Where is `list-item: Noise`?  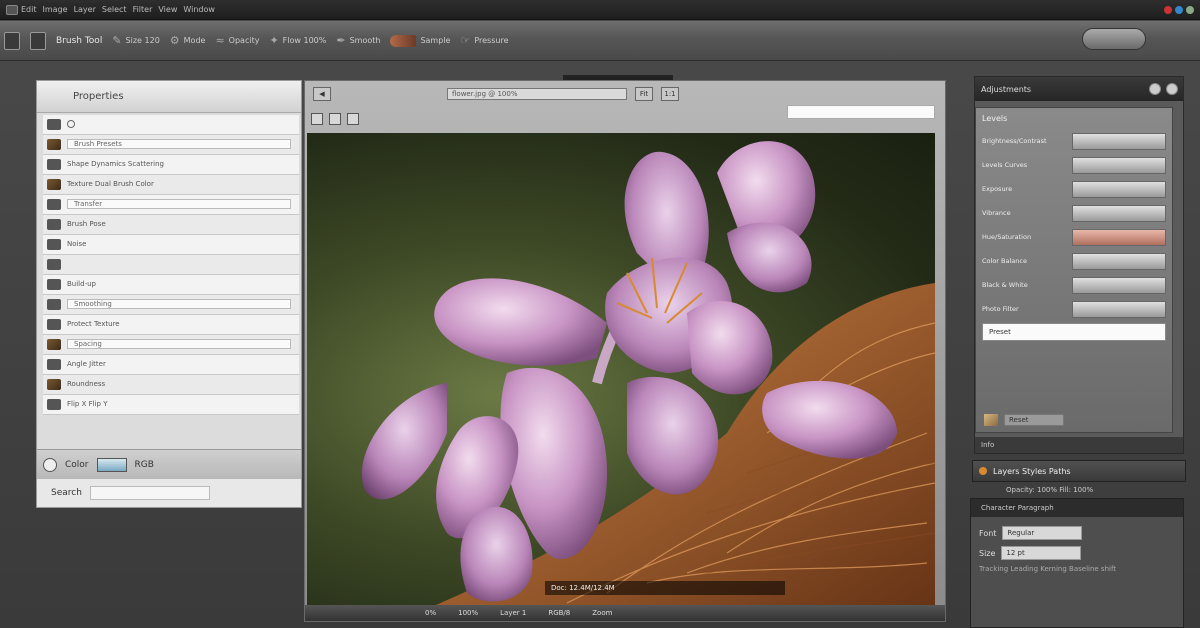 list-item: Noise is located at coordinates (171, 245).